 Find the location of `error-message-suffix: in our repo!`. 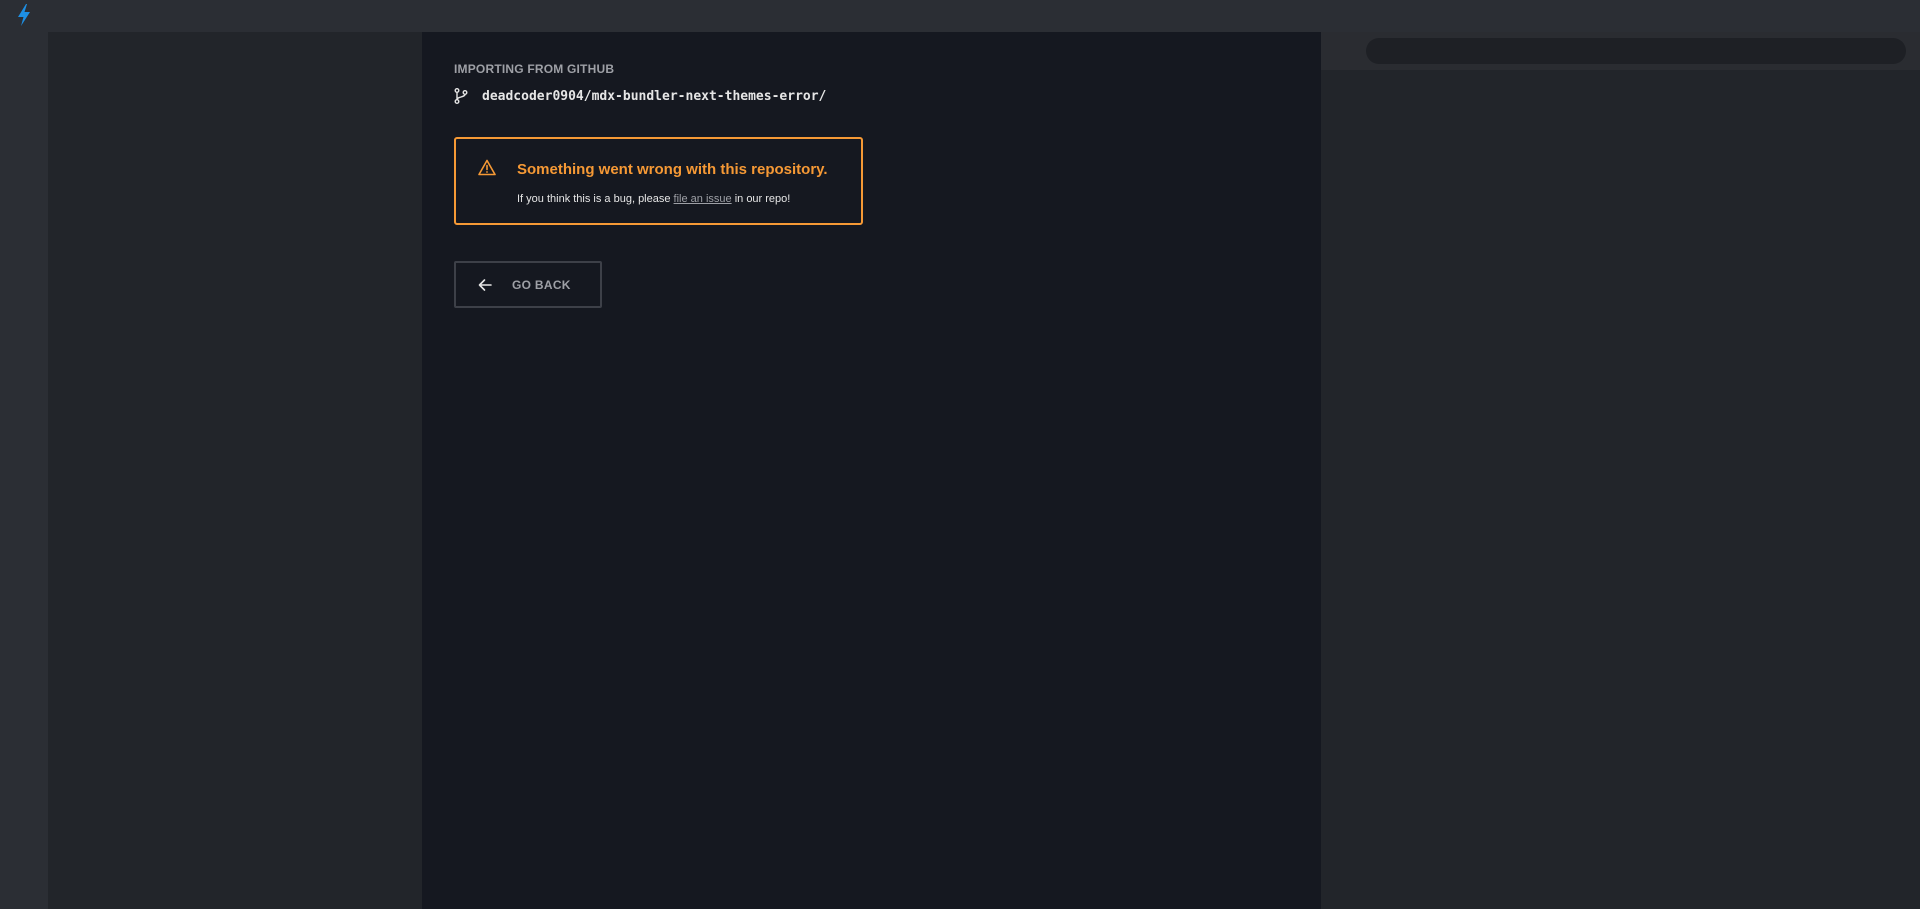

error-message-suffix: in our repo! is located at coordinates (761, 199).